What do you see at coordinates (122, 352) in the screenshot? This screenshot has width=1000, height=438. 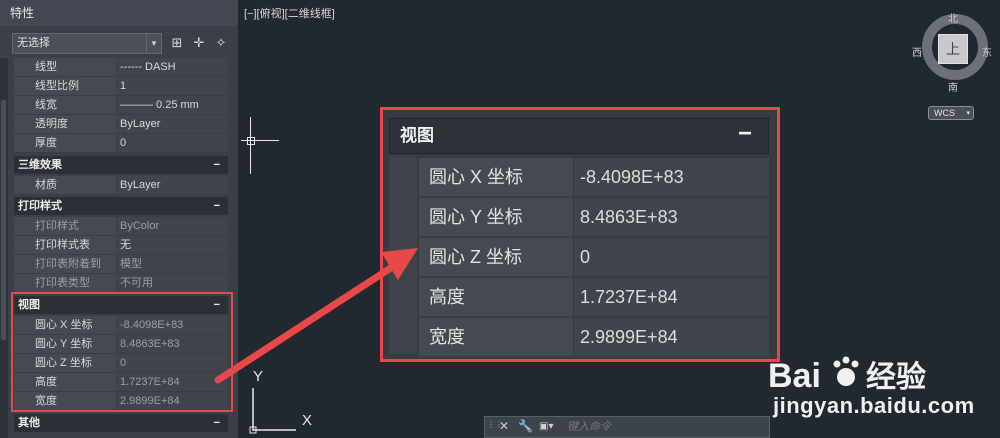 I see `highlight-box-palette` at bounding box center [122, 352].